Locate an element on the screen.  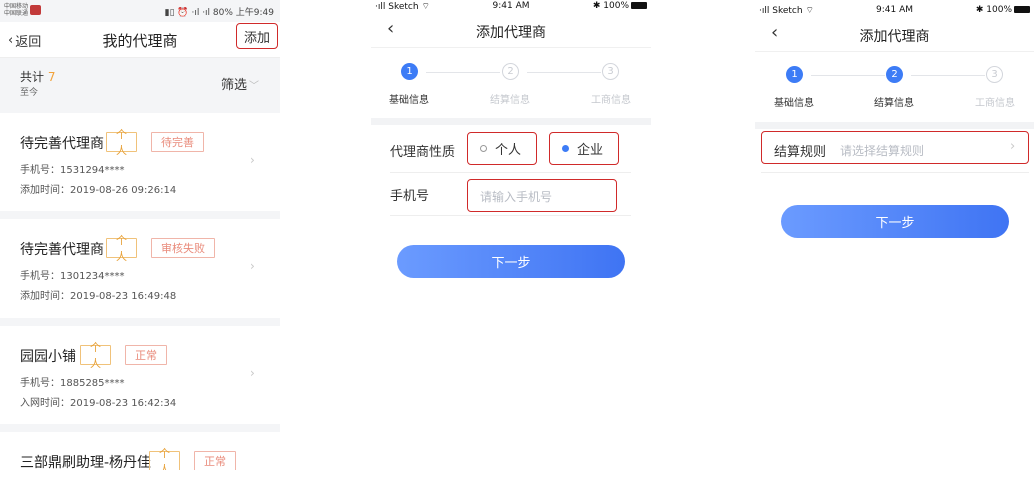
add-agent-button: 添加 is located at coordinates (257, 36).